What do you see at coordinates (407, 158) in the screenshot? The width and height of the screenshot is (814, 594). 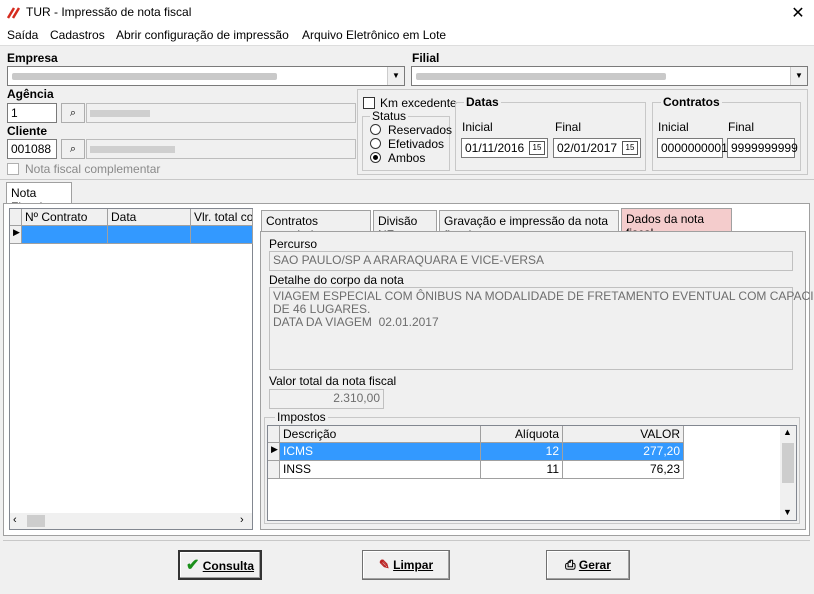 I see `radio-ambos-label: Ambos` at bounding box center [407, 158].